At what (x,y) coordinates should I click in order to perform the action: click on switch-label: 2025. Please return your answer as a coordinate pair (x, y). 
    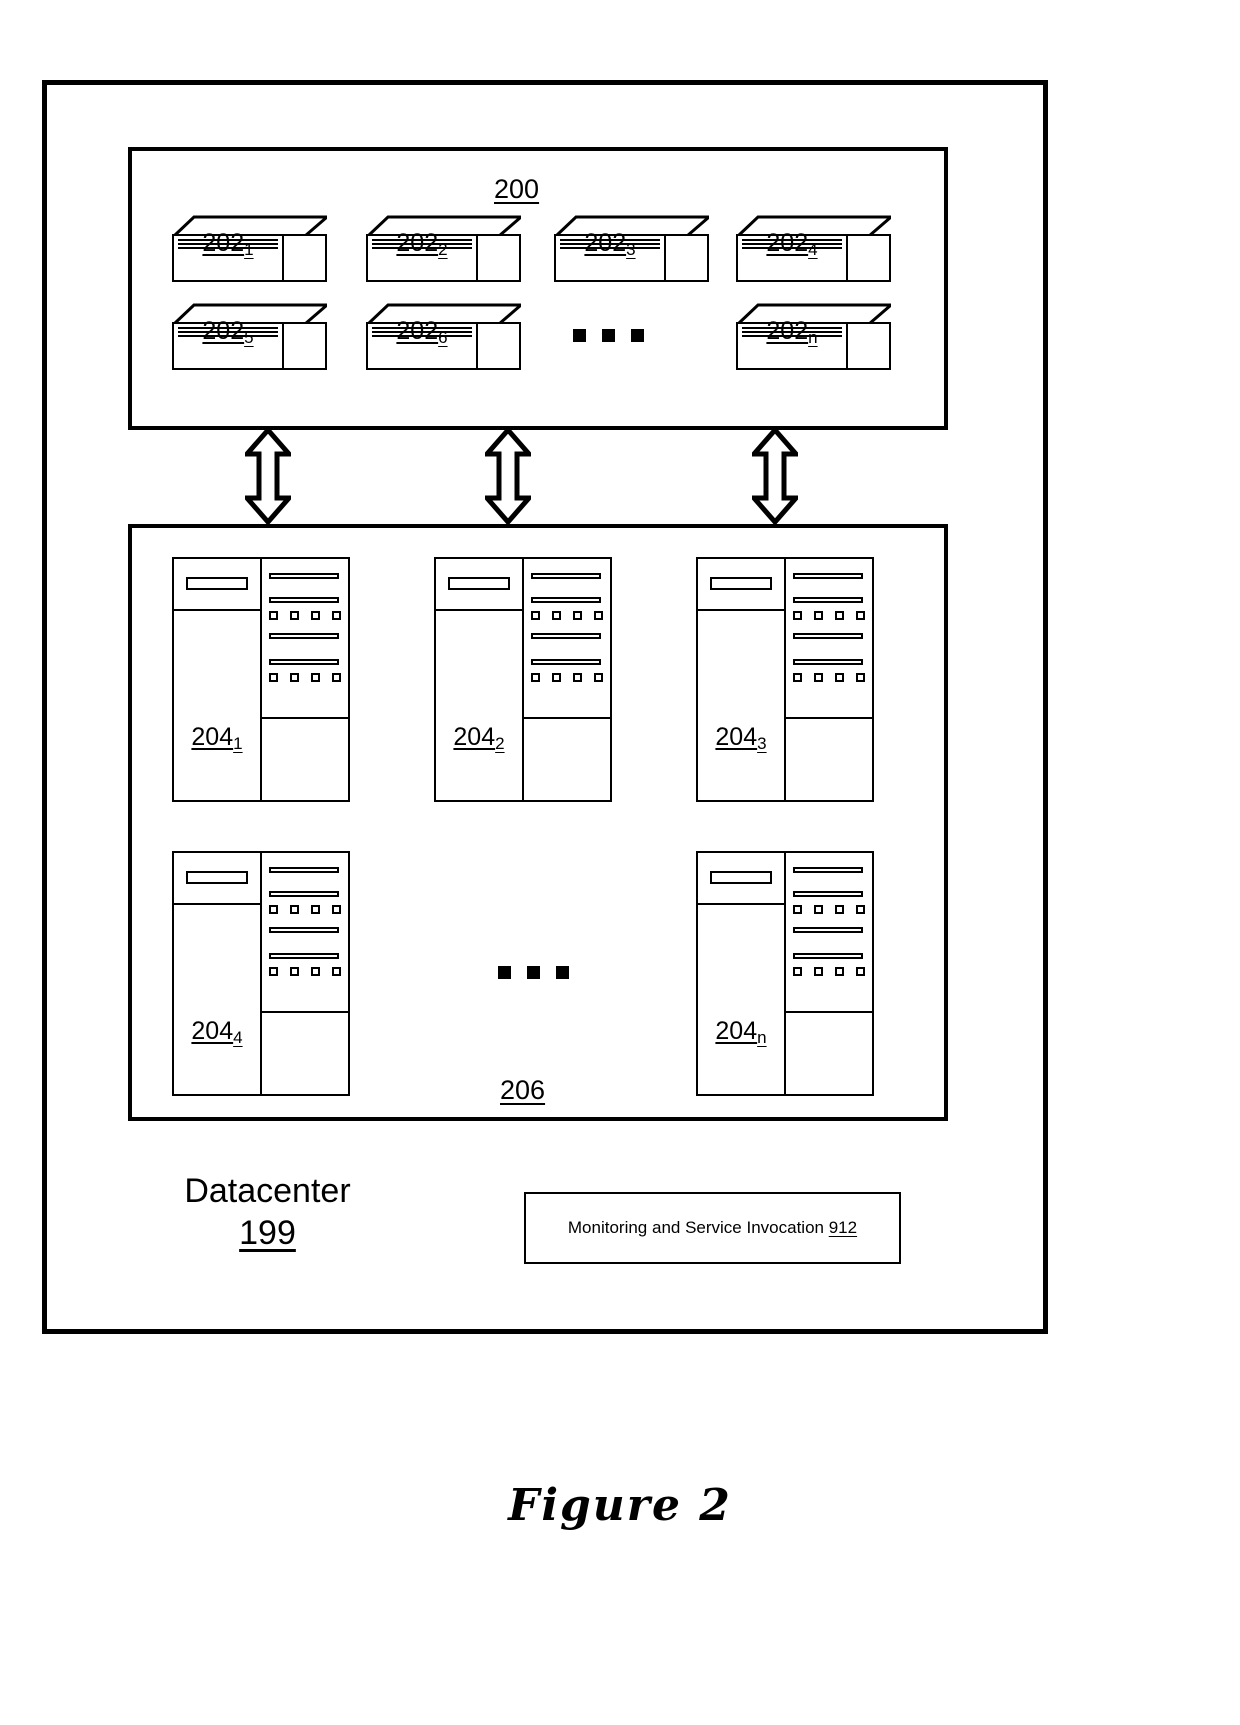
    Looking at the image, I should click on (228, 332).